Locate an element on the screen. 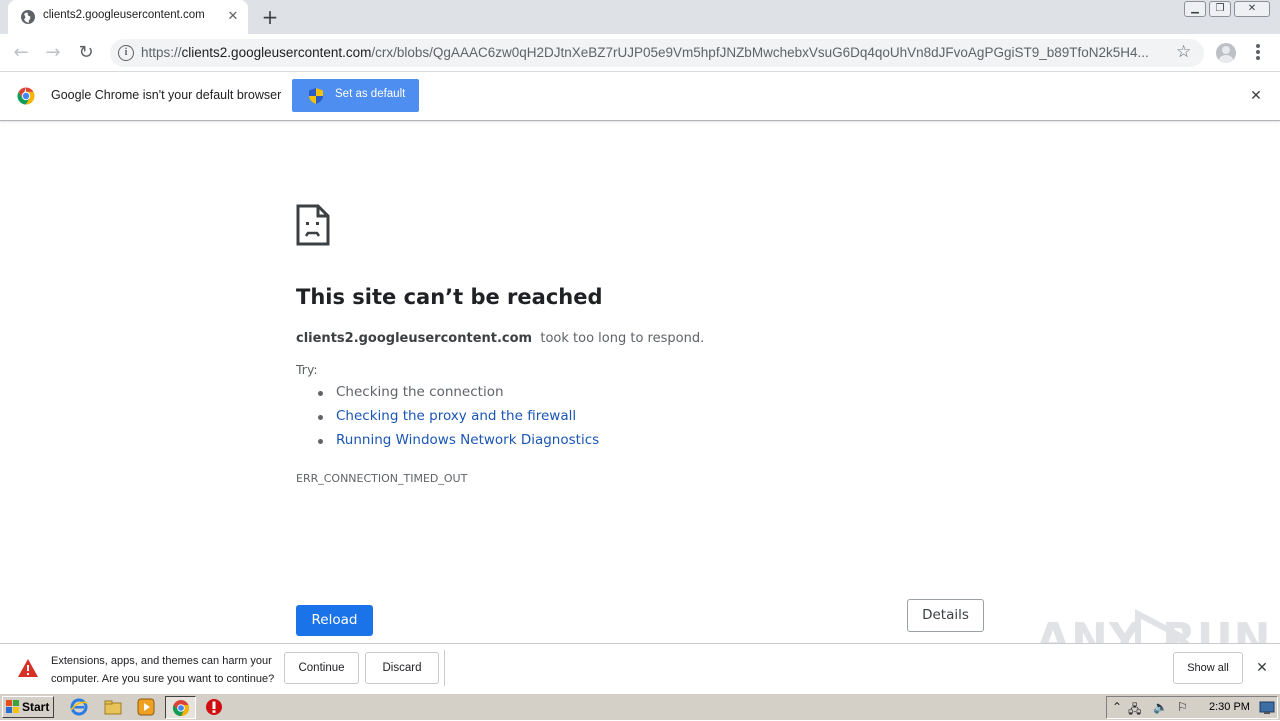 The width and height of the screenshot is (1280, 721). browser-tab: clients2.googleusercontent.com ✕ is located at coordinates (128, 17).